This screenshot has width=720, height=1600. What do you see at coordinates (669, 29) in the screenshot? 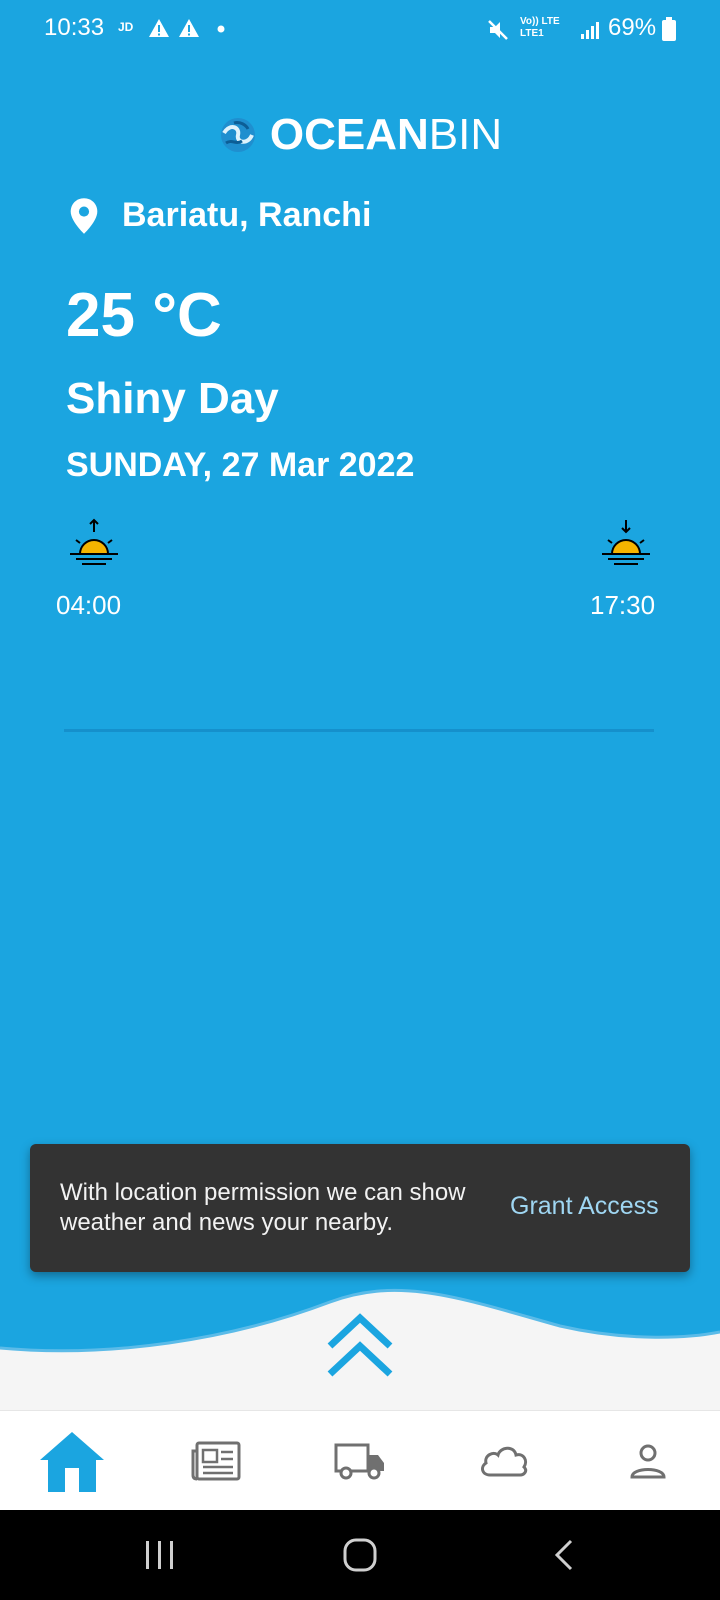
I see `battery-icon` at bounding box center [669, 29].